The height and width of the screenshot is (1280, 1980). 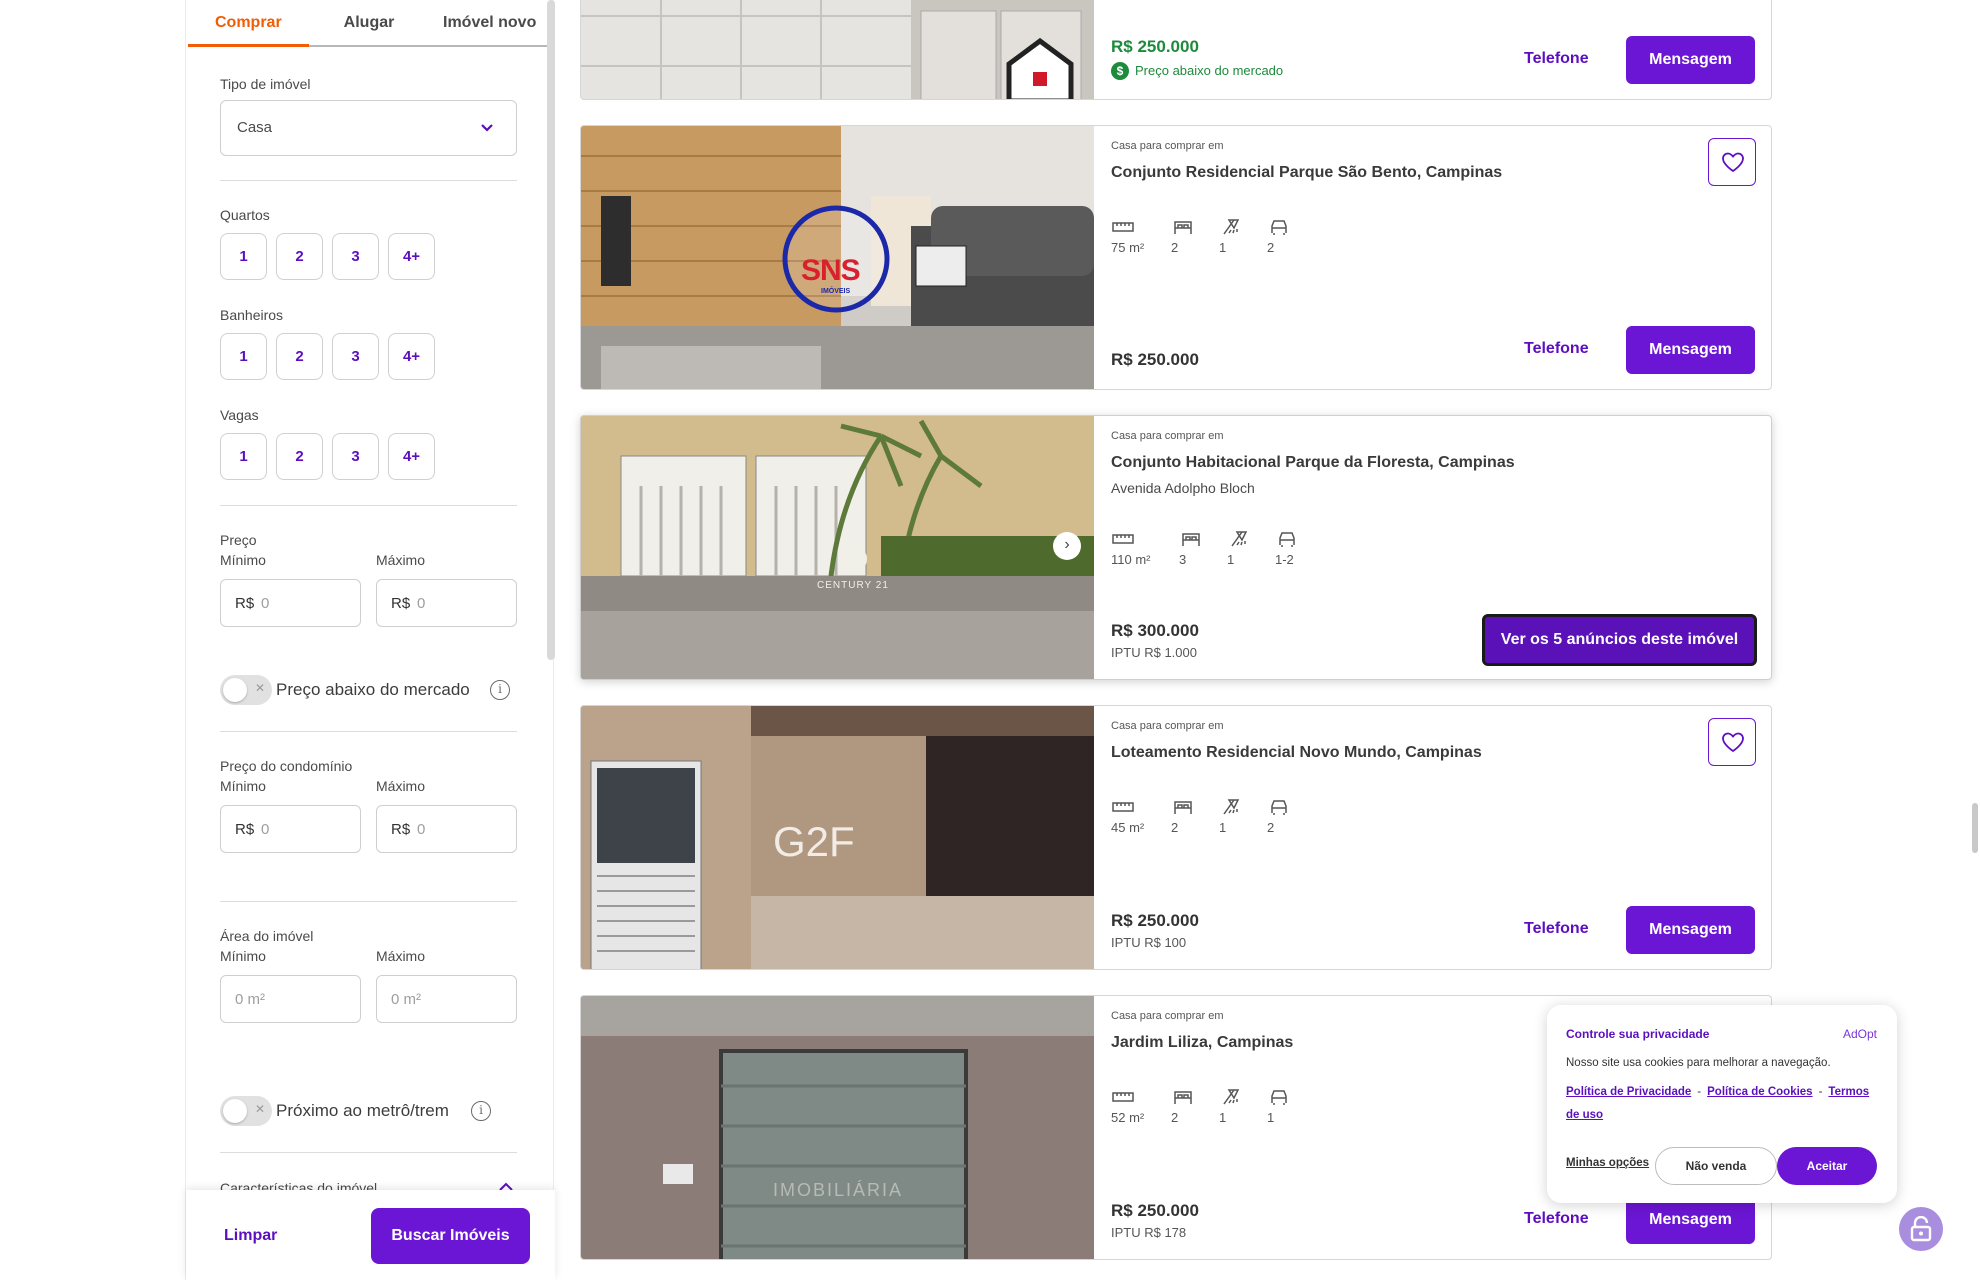 I want to click on condominio-min-placeholder: 0, so click(x=265, y=829).